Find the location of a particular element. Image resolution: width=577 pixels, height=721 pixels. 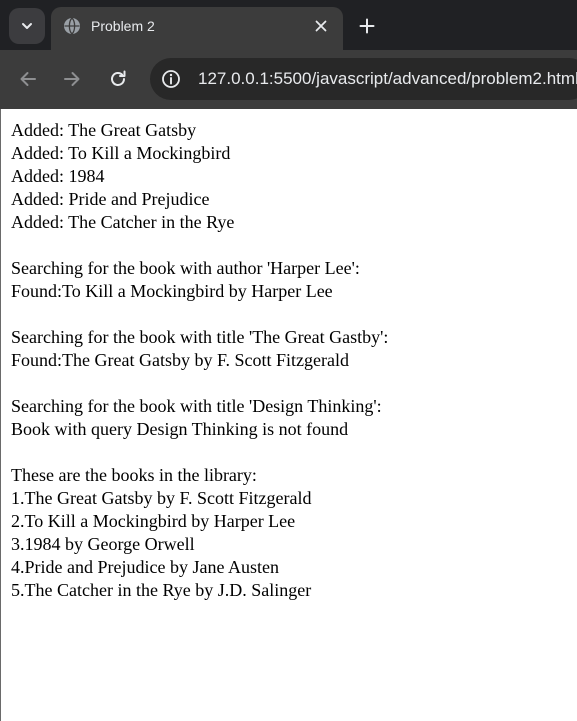

library-heading: These are the books in the library: is located at coordinates (134, 475).